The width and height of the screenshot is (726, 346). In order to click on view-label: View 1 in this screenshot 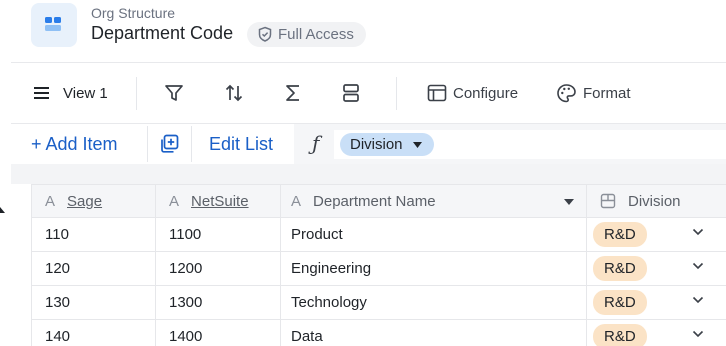, I will do `click(85, 93)`.